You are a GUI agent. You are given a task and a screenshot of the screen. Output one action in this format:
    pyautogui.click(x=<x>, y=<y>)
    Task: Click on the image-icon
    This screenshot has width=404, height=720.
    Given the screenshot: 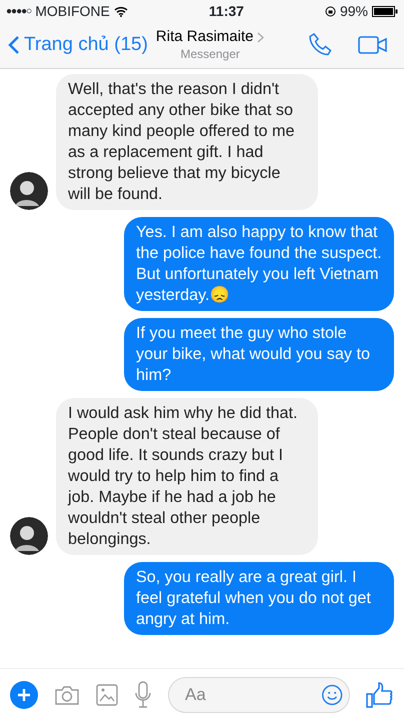 What is the action you would take?
    pyautogui.click(x=107, y=695)
    